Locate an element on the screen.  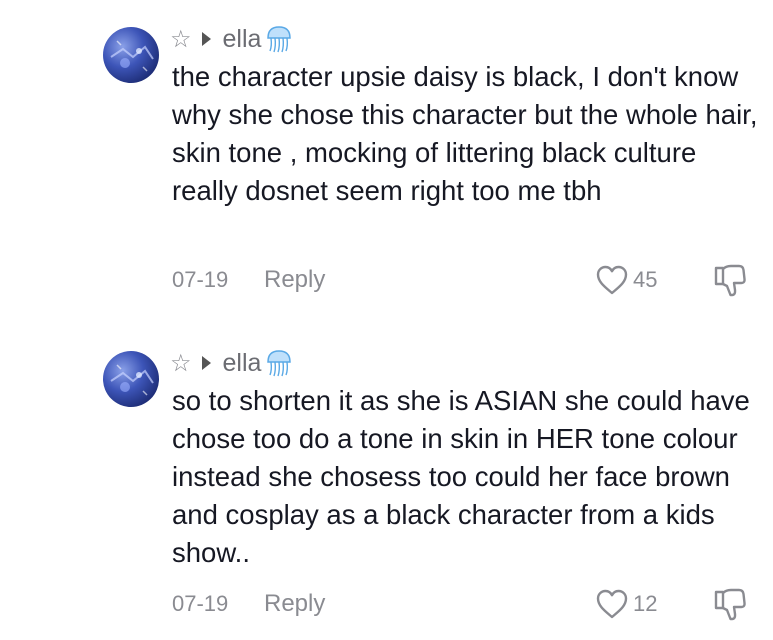
like-button: 12 is located at coordinates (626, 604).